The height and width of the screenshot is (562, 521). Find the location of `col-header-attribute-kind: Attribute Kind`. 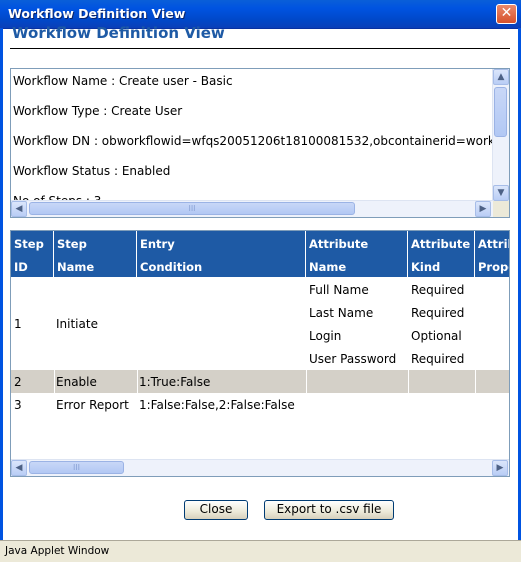

col-header-attribute-kind: Attribute Kind is located at coordinates (441, 254).